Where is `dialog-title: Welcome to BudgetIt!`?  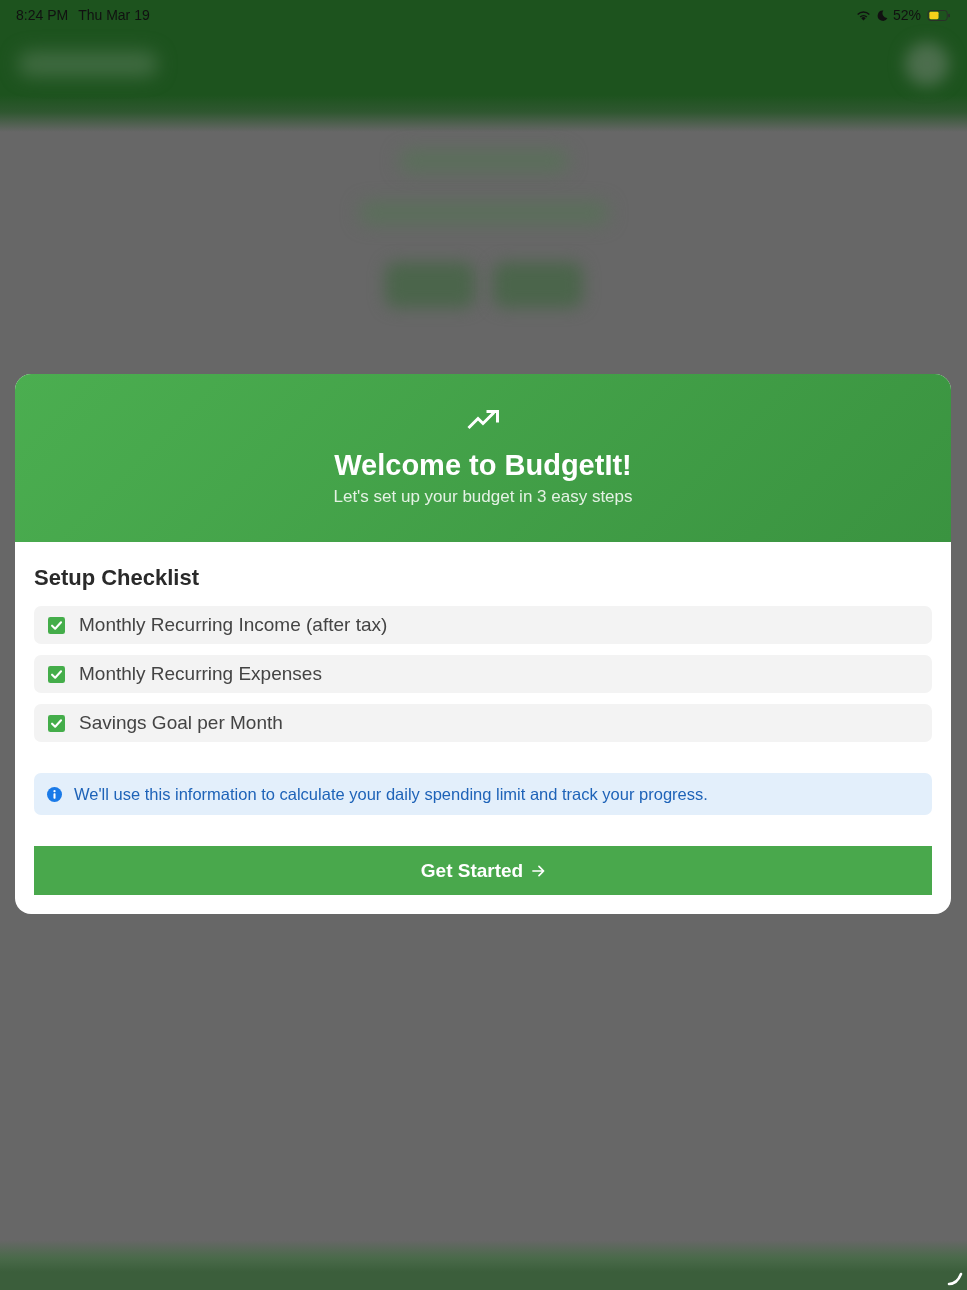 dialog-title: Welcome to BudgetIt! is located at coordinates (483, 465).